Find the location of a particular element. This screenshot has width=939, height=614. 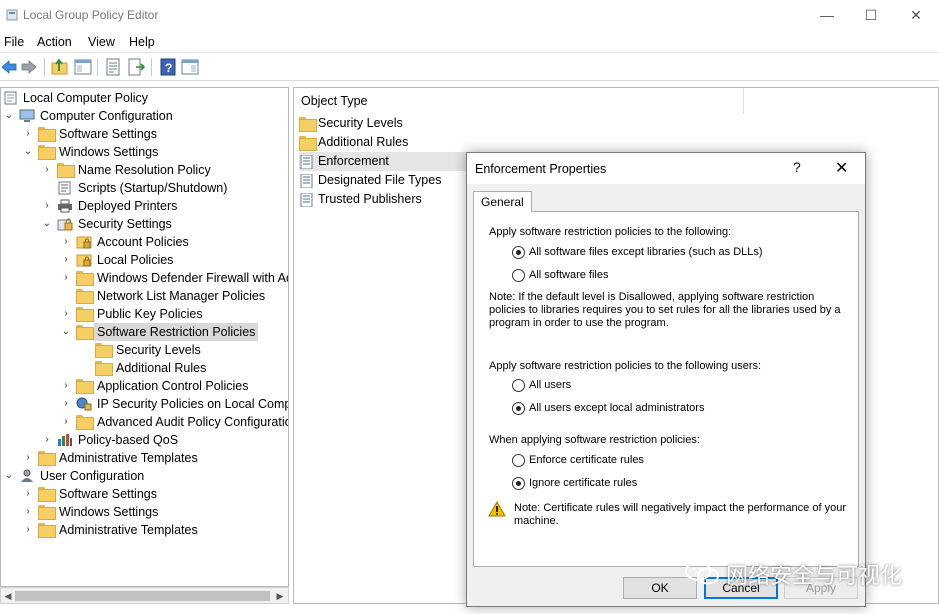

window-title: Local Group Policy Editor is located at coordinates (91, 15).